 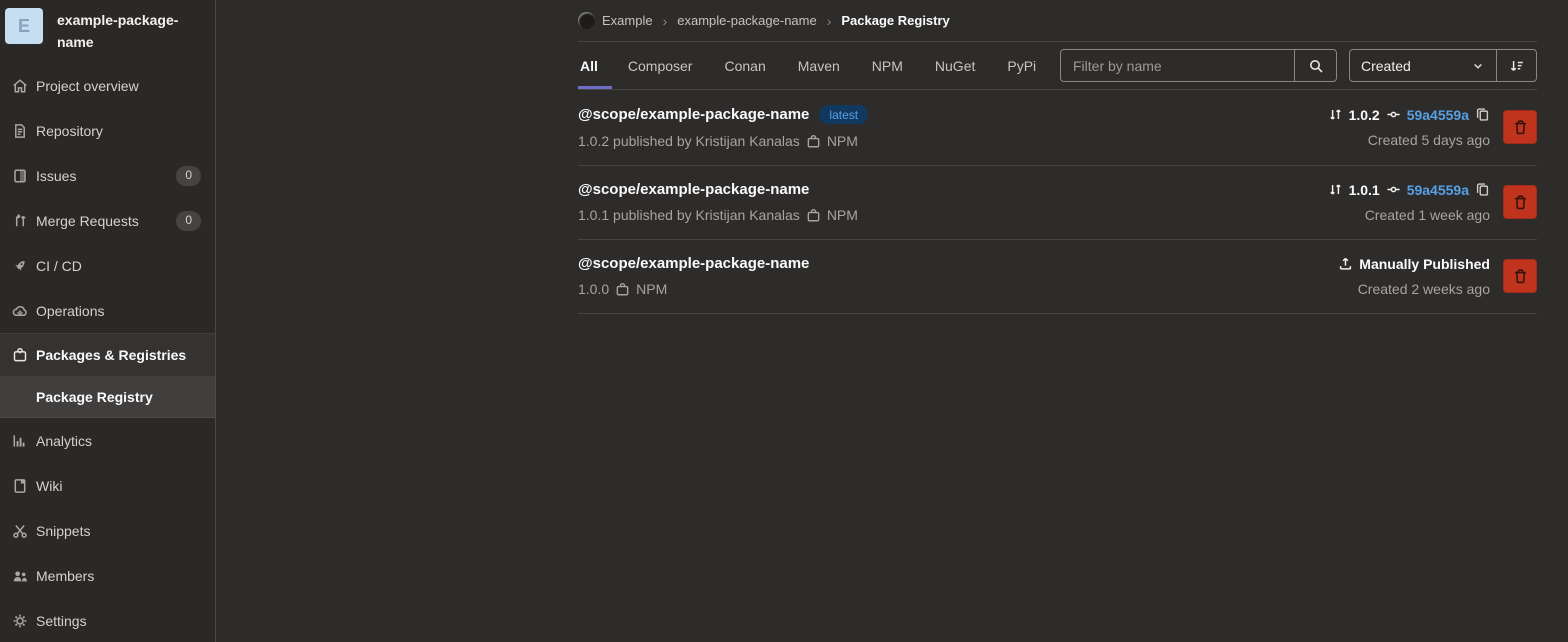 I want to click on sidebar-item-package-registry: Package Registry, so click(x=107, y=397).